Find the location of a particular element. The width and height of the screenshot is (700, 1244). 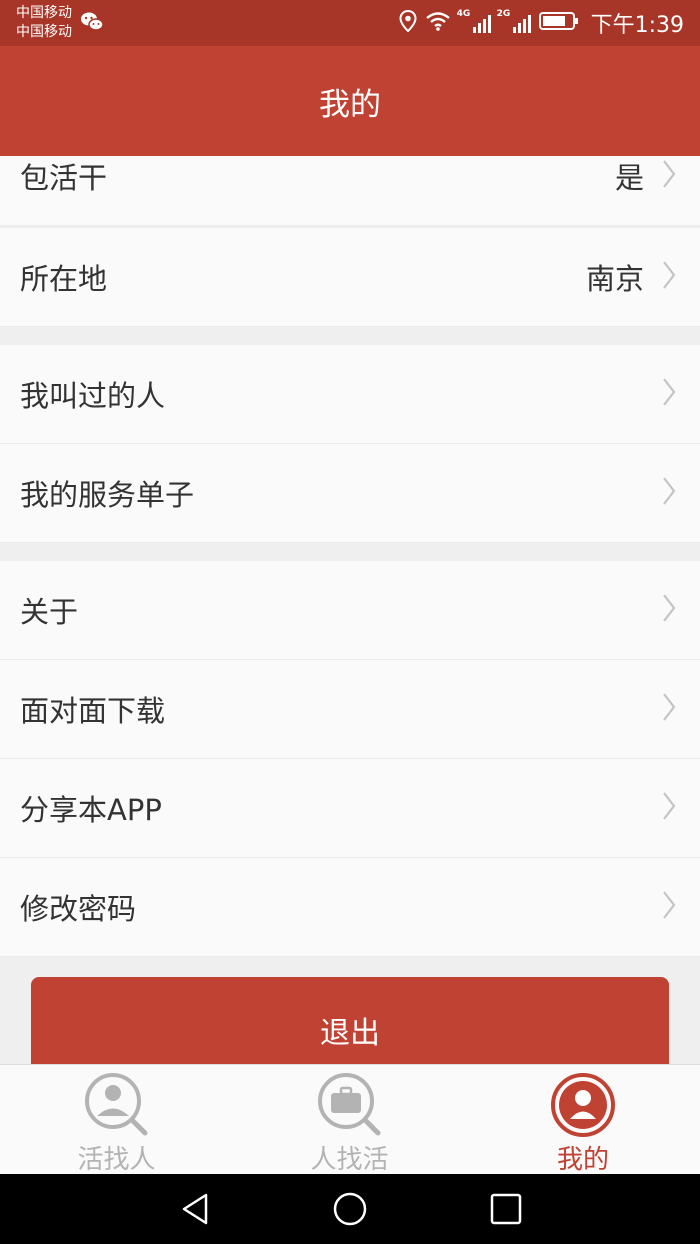

person-search-icon is located at coordinates (115, 1104).